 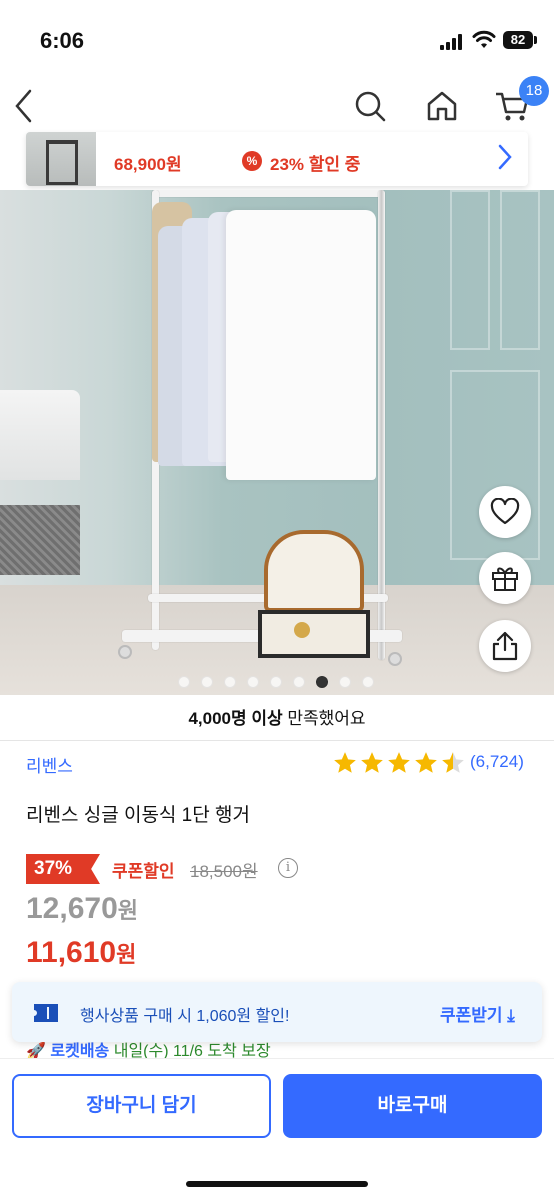 What do you see at coordinates (268, 193) in the screenshot?
I see `rack-top-bar` at bounding box center [268, 193].